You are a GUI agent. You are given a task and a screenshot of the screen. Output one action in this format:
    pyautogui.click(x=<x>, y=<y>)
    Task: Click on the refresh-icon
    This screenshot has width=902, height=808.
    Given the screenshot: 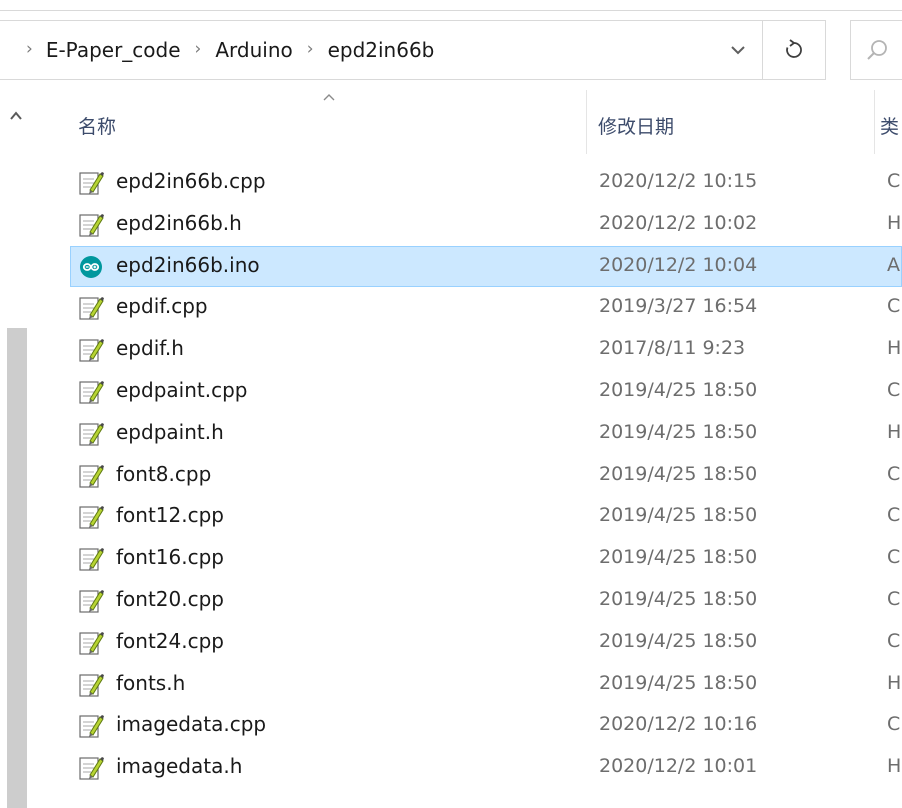 What is the action you would take?
    pyautogui.click(x=793, y=48)
    